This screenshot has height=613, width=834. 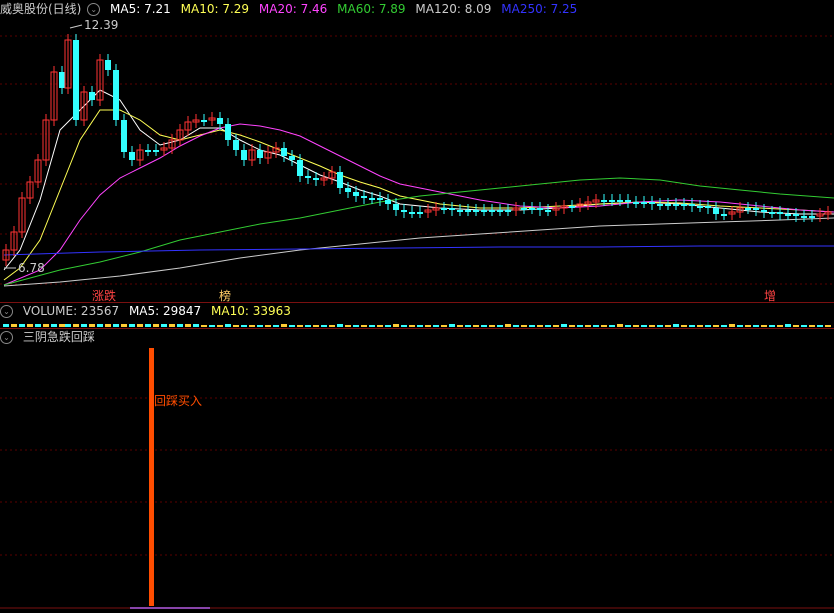 I want to click on stock-title: 威奥股份(日线), so click(x=41, y=9).